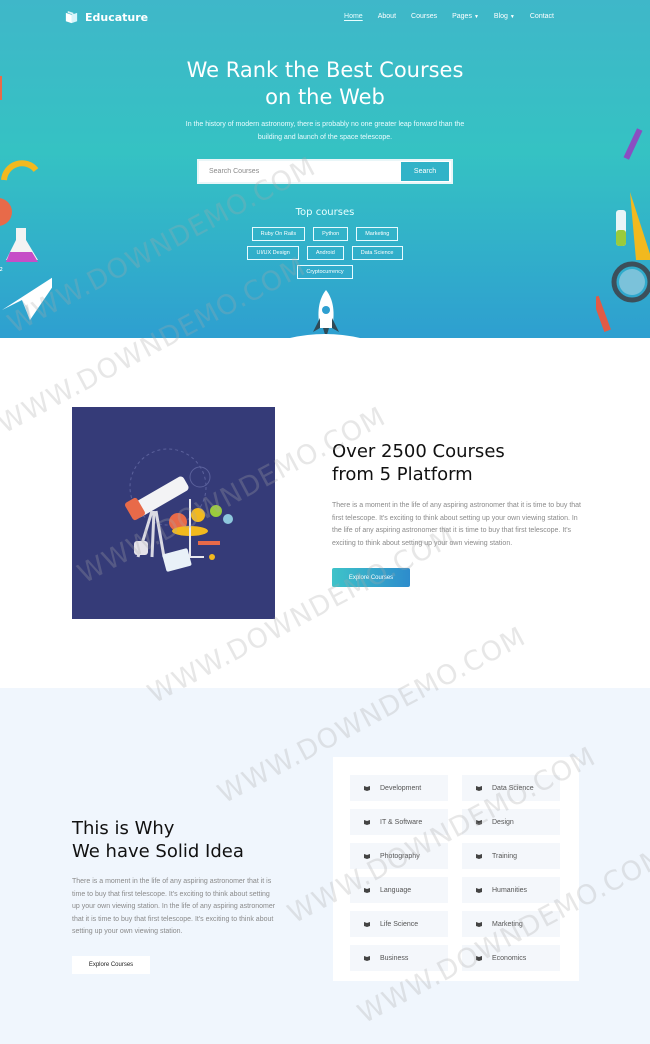  I want to click on section-title-line: from 5 Platform, so click(402, 474).